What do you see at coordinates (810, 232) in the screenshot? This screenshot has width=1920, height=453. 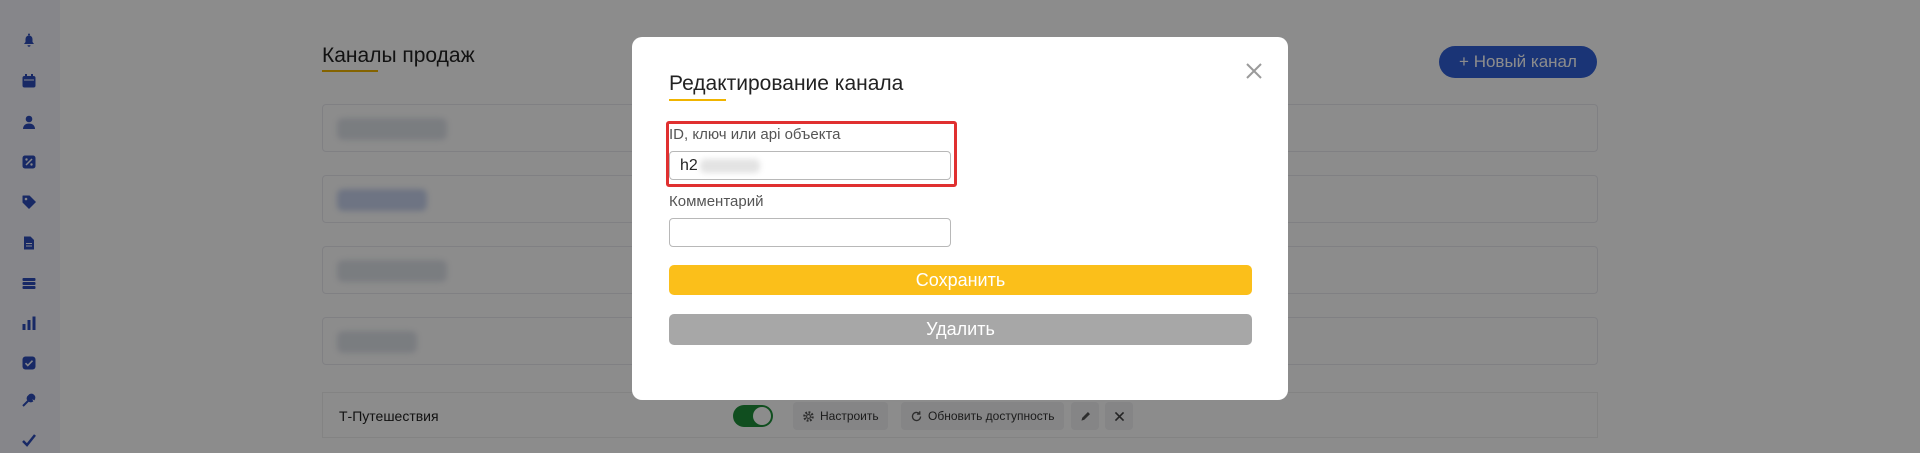 I see `comment-field-input` at bounding box center [810, 232].